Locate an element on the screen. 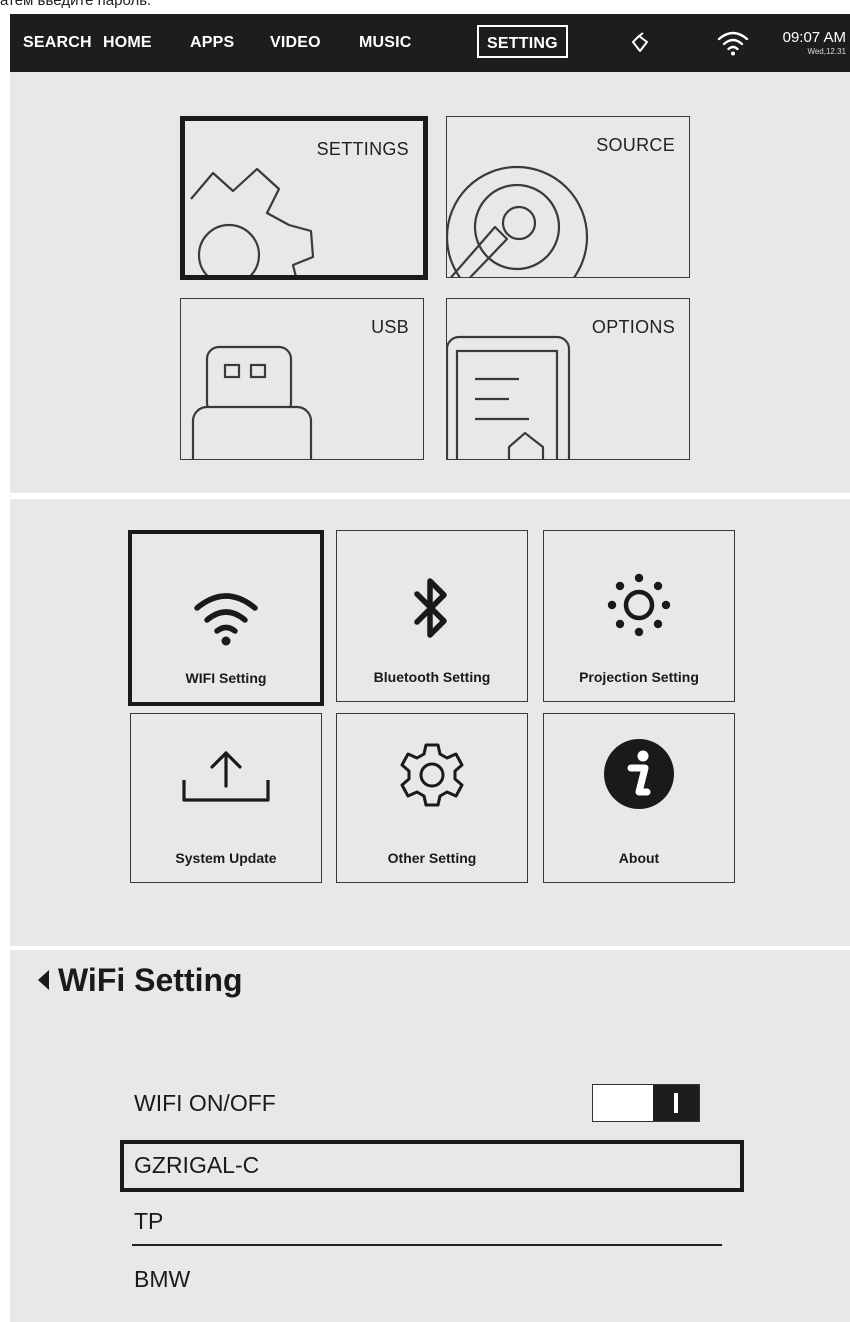  other-setting-button: Other Setting is located at coordinates (432, 798).